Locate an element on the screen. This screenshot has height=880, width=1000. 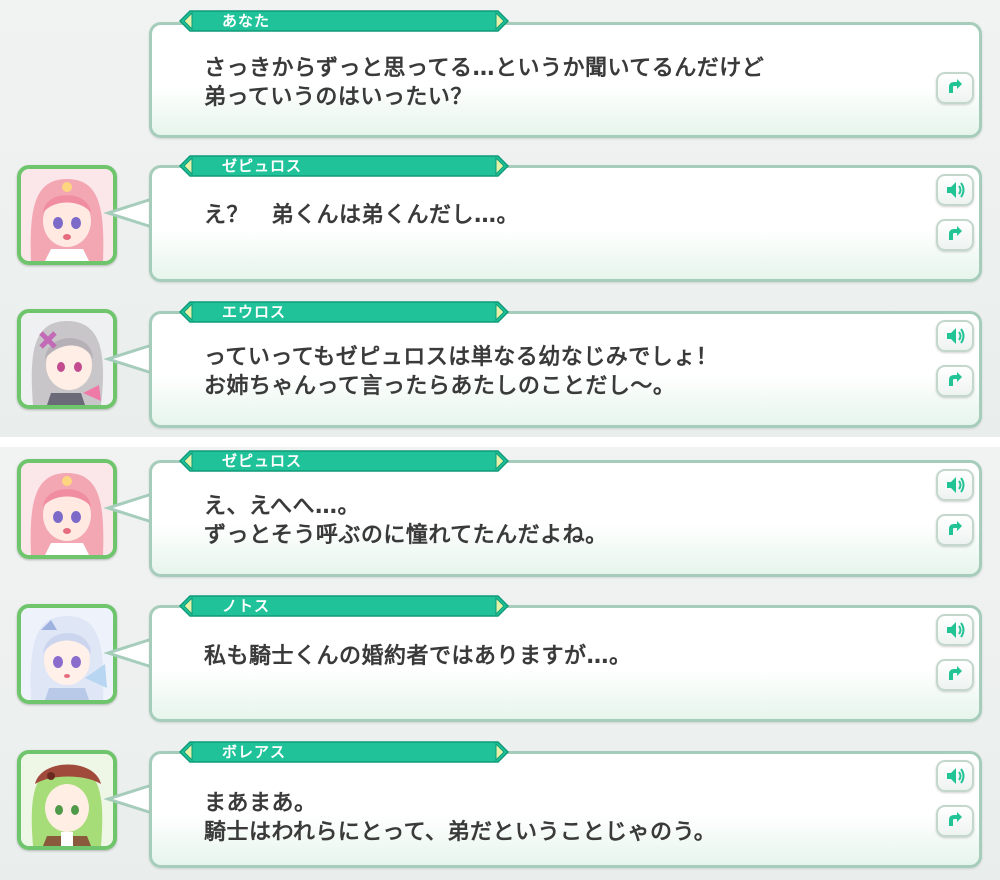
speaker-name: エウロス is located at coordinates (254, 312).